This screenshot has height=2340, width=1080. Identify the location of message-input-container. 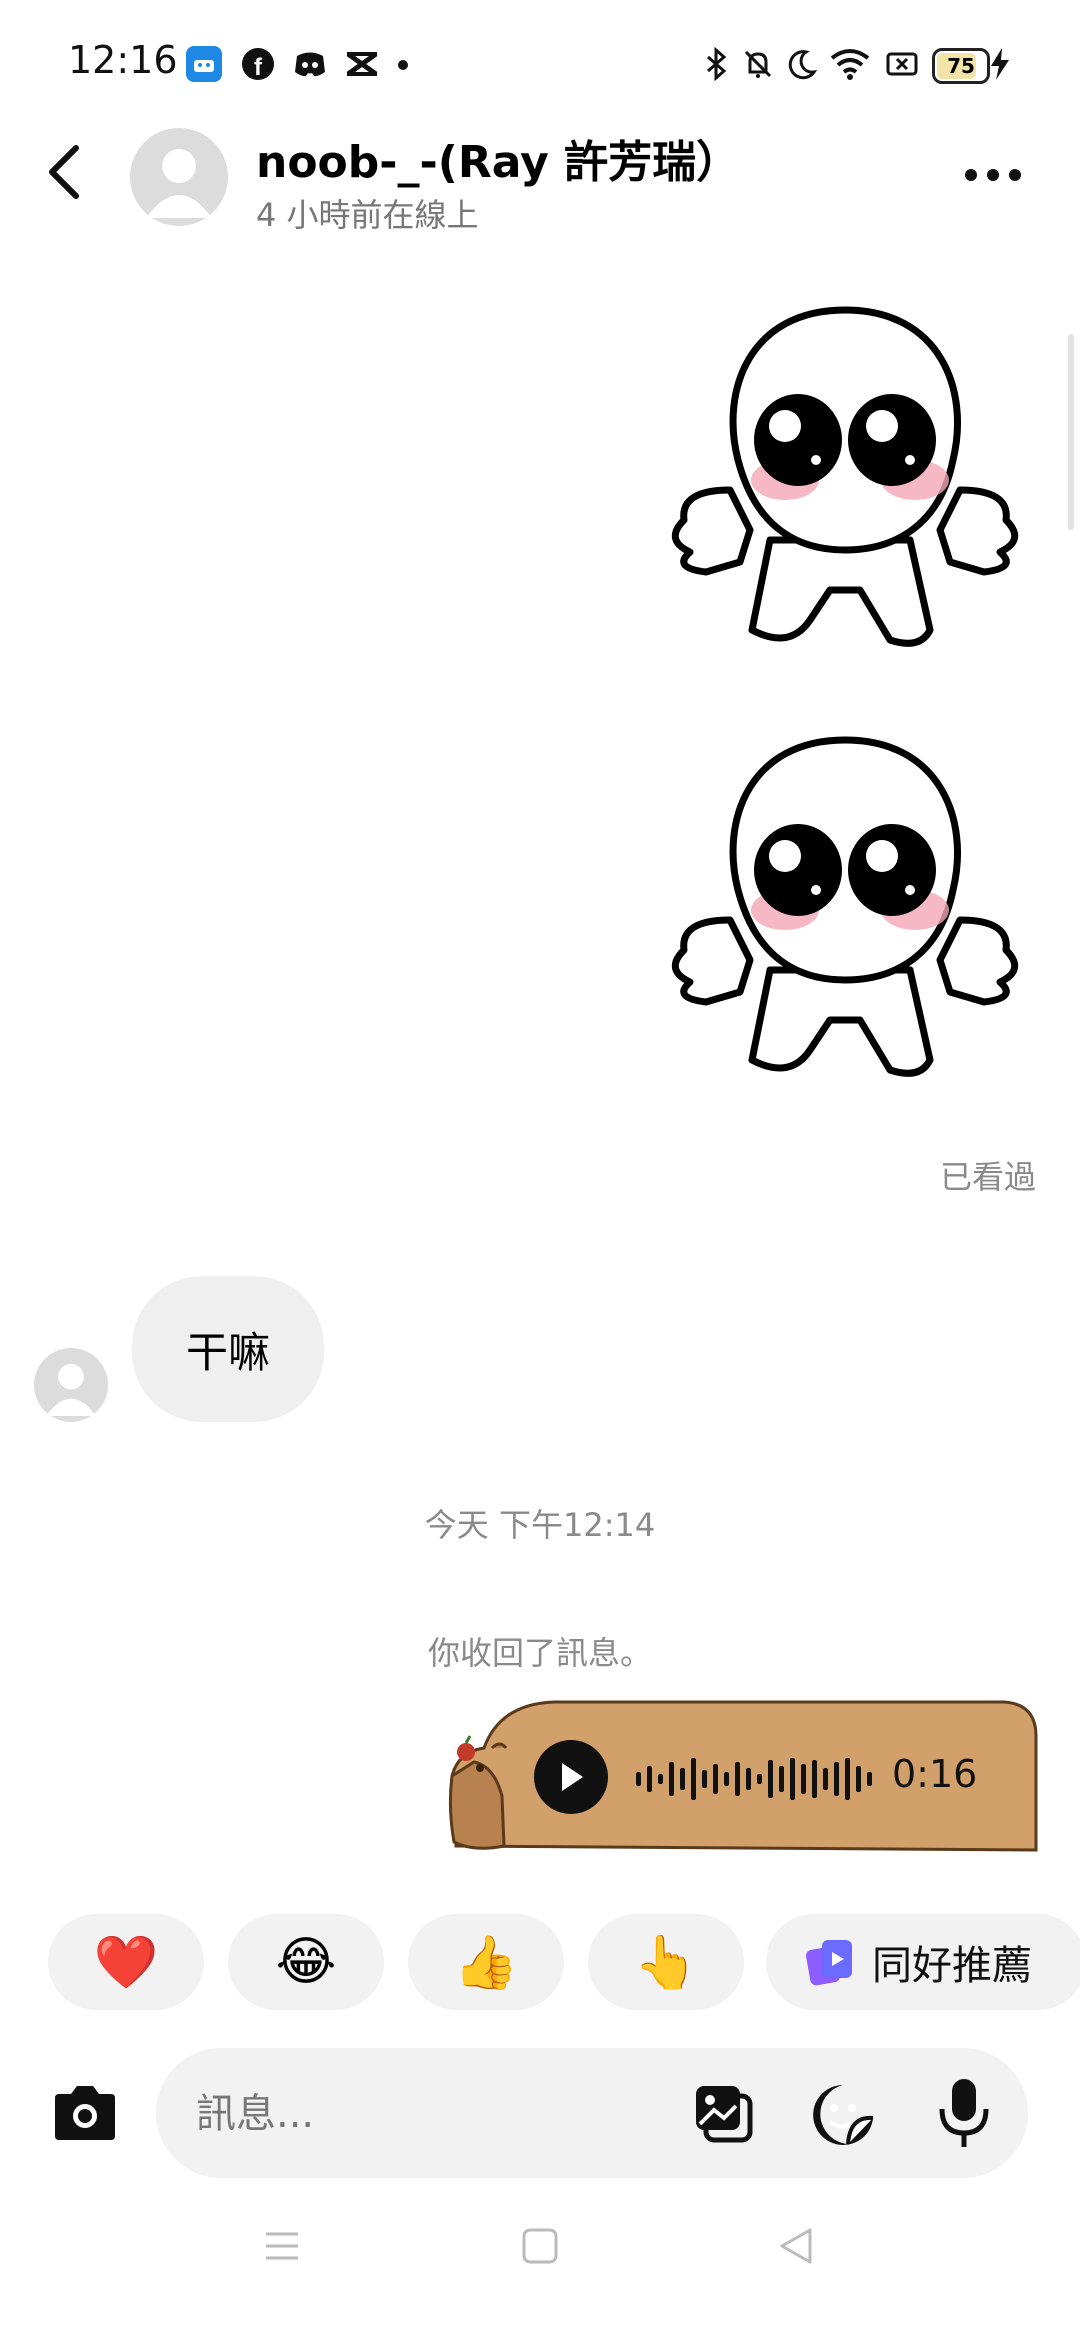
(592, 2114).